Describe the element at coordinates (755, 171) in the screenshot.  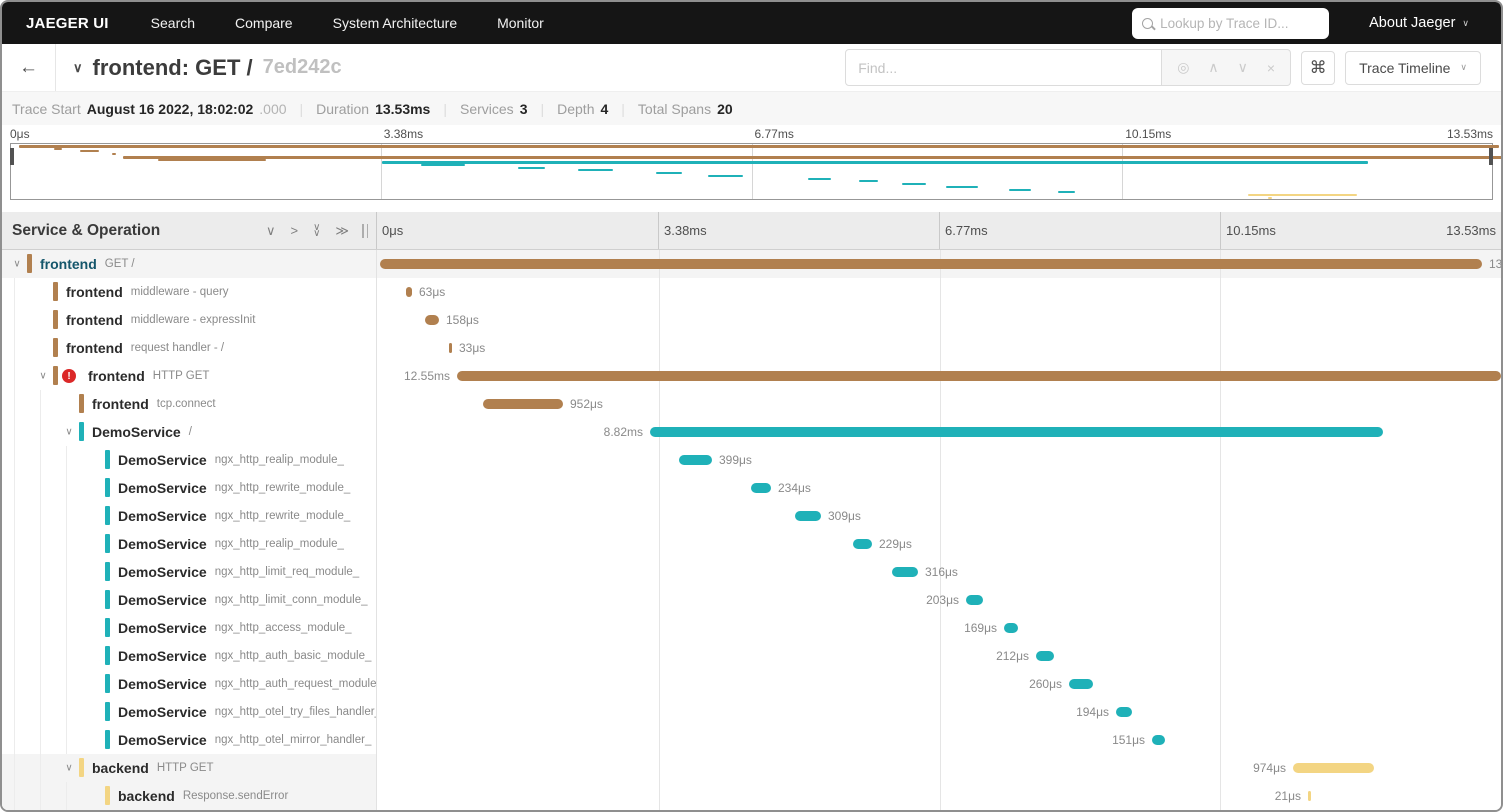
I see `minimap-canvas` at that location.